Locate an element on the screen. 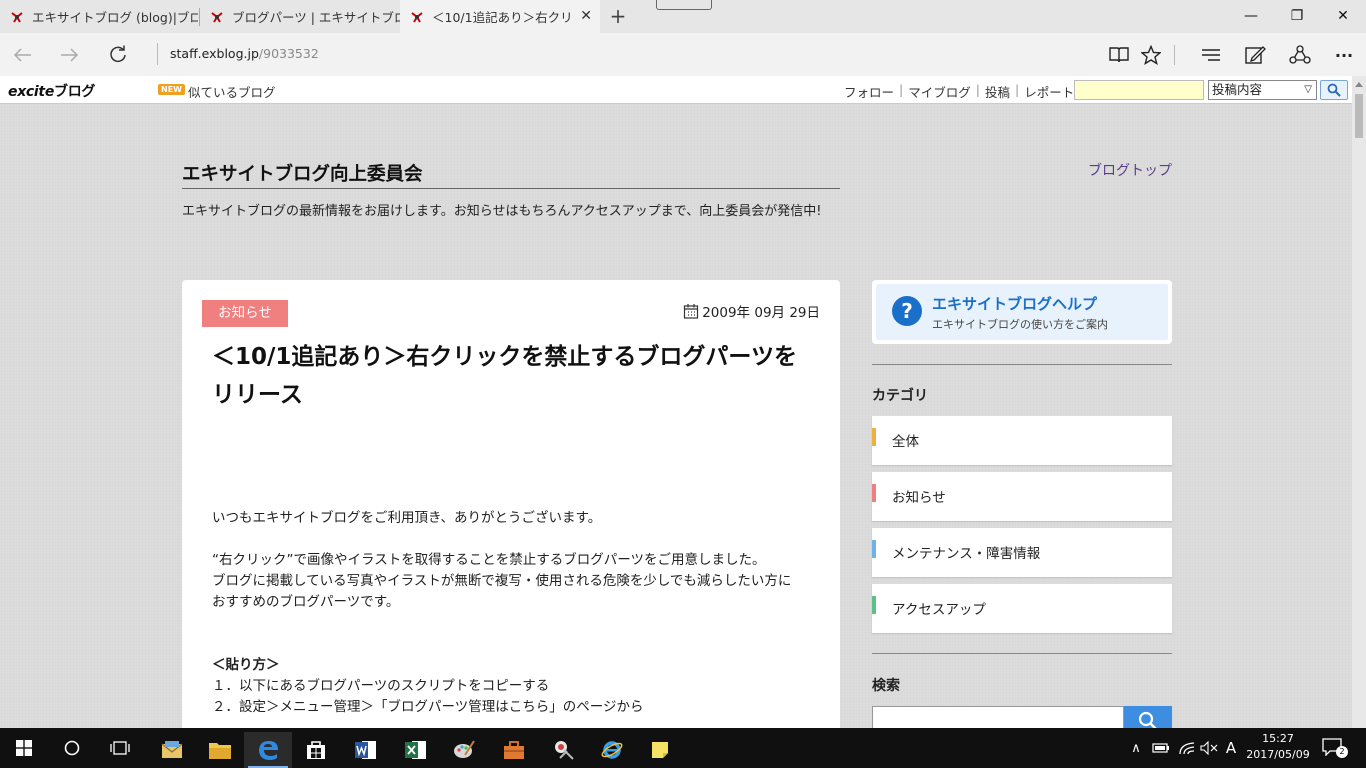 Image resolution: width=1366 pixels, height=768 pixels. new-tab-button: + is located at coordinates (618, 16).